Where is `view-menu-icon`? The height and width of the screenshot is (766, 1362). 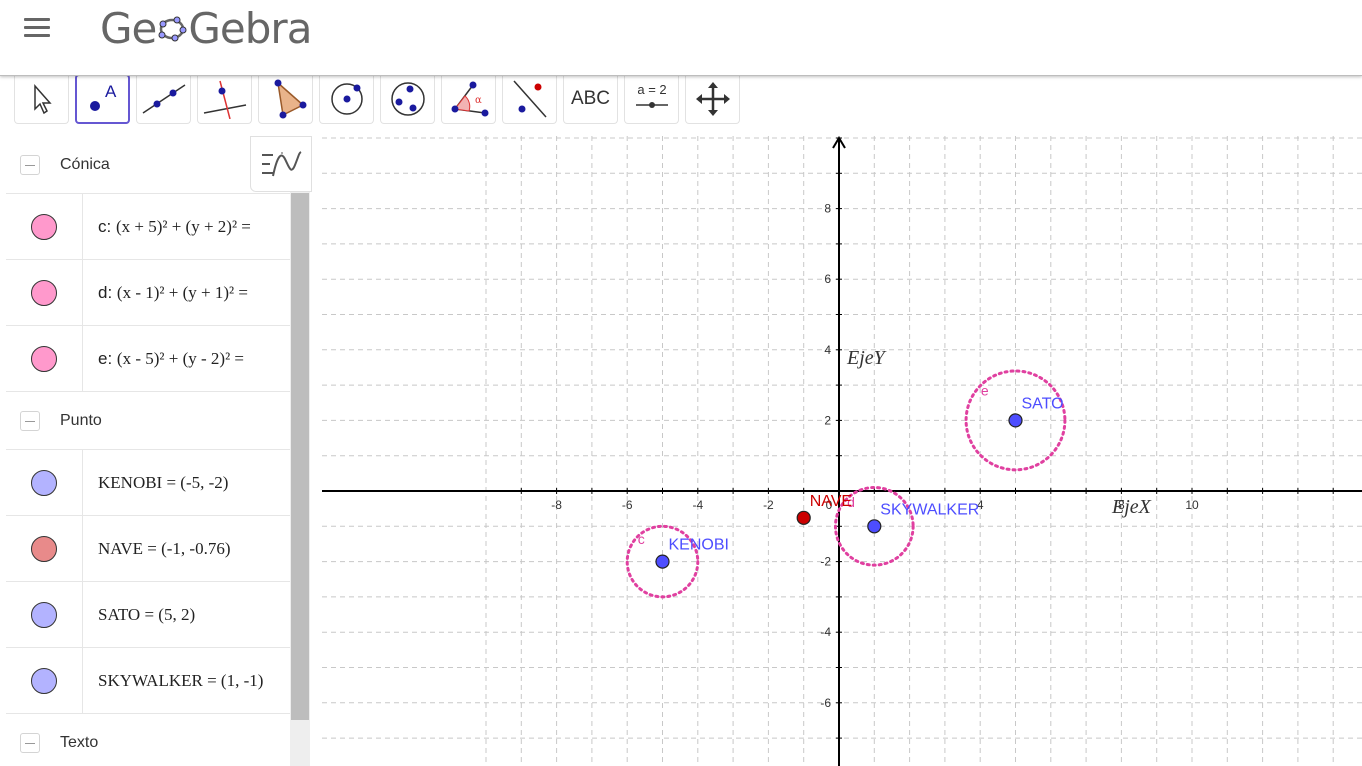
view-menu-icon is located at coordinates (282, 164).